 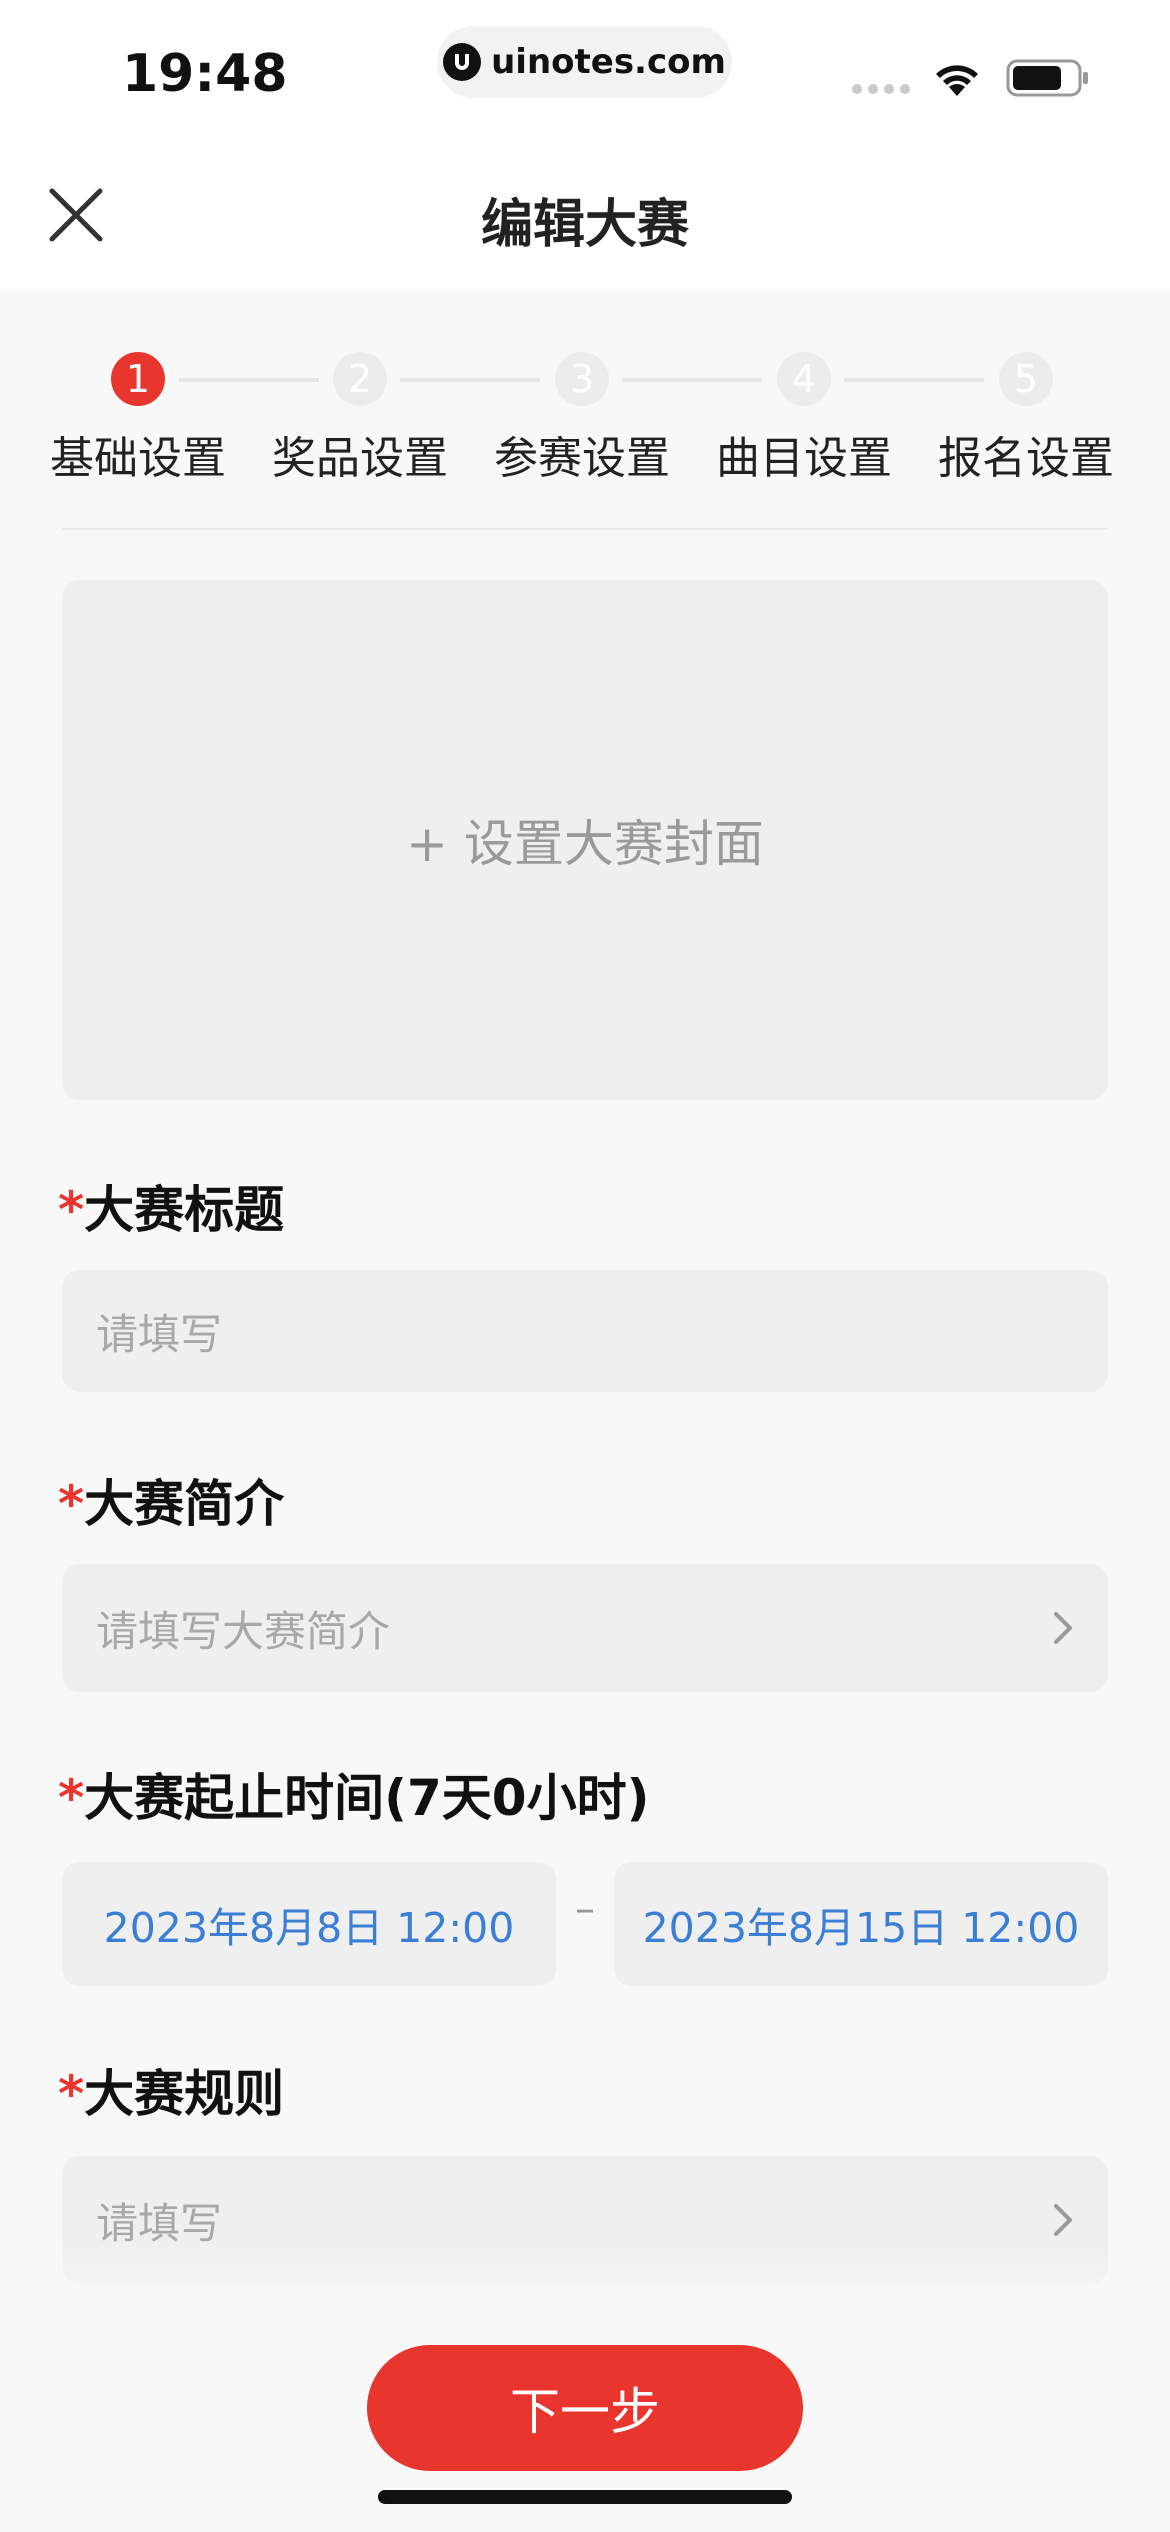 What do you see at coordinates (184, 2094) in the screenshot?
I see `rules-label-text: 大赛规则` at bounding box center [184, 2094].